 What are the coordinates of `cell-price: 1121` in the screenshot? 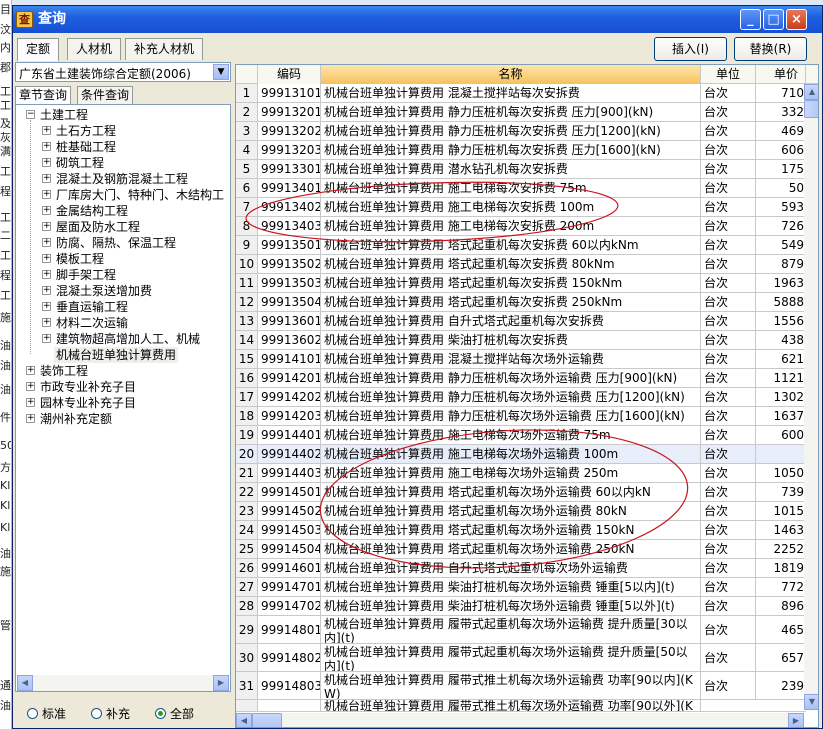 It's located at (788, 378).